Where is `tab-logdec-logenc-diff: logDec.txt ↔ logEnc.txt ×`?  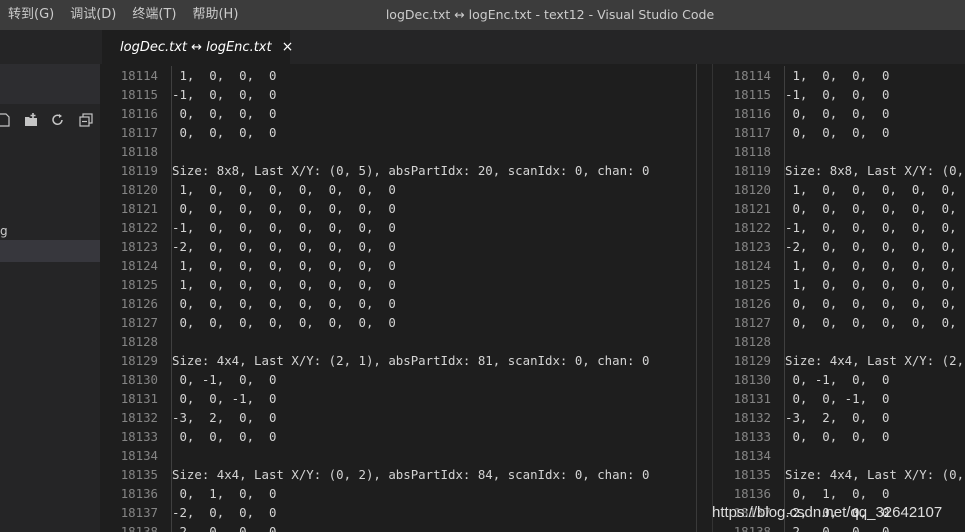 tab-logdec-logenc-diff: logDec.txt ↔ logEnc.txt × is located at coordinates (197, 47).